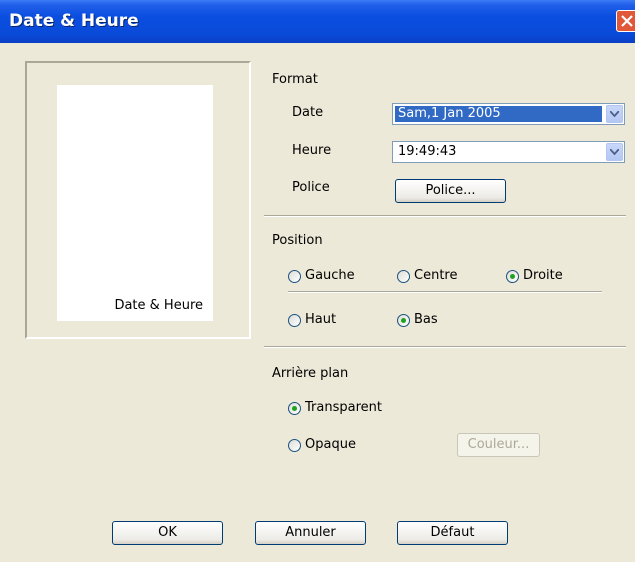  What do you see at coordinates (426, 319) in the screenshot?
I see `position-bottom-label: Bas` at bounding box center [426, 319].